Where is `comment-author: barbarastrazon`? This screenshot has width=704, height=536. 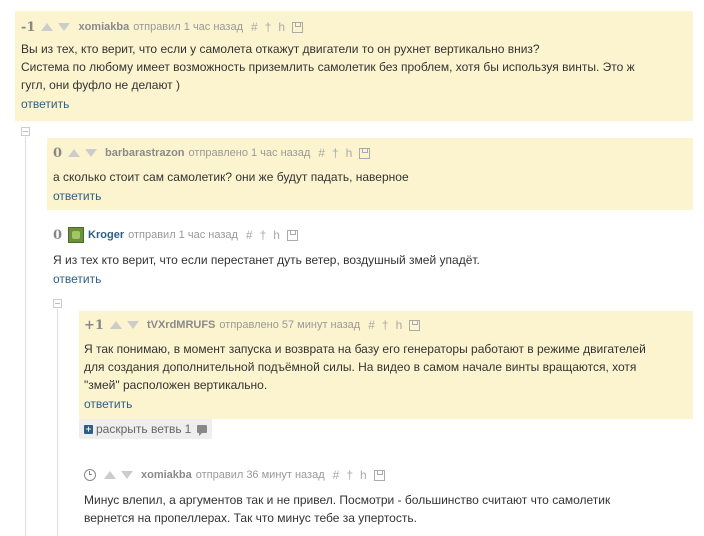
comment-author: barbarastrazon is located at coordinates (144, 153).